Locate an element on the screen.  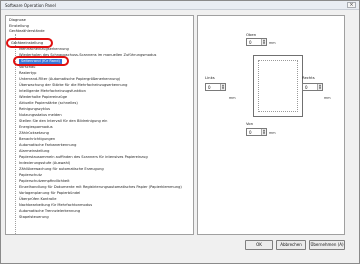
highlight-geraeteeinstellung is located at coordinates (29, 43).